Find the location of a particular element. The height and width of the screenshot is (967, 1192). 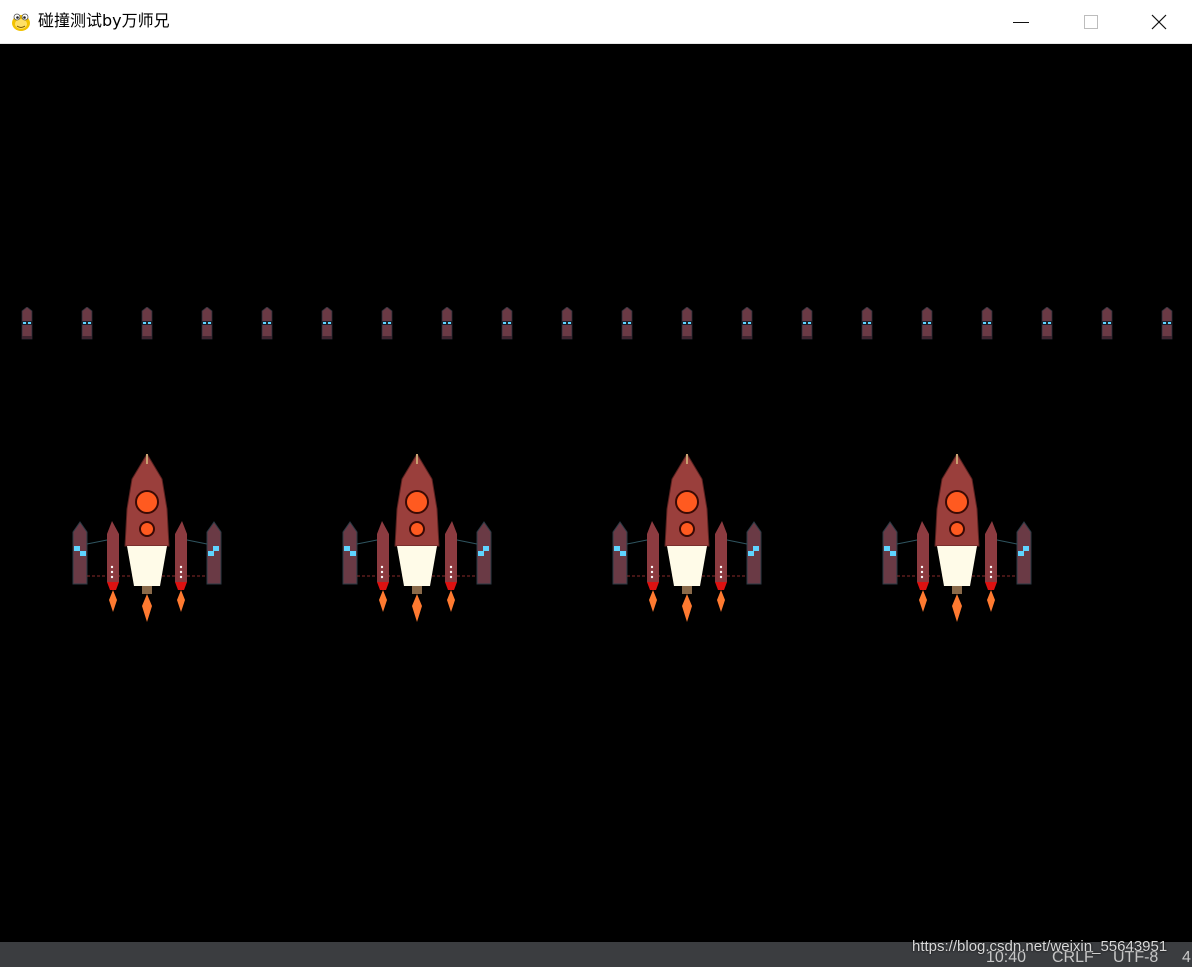

maximize-icon is located at coordinates (1091, 22).